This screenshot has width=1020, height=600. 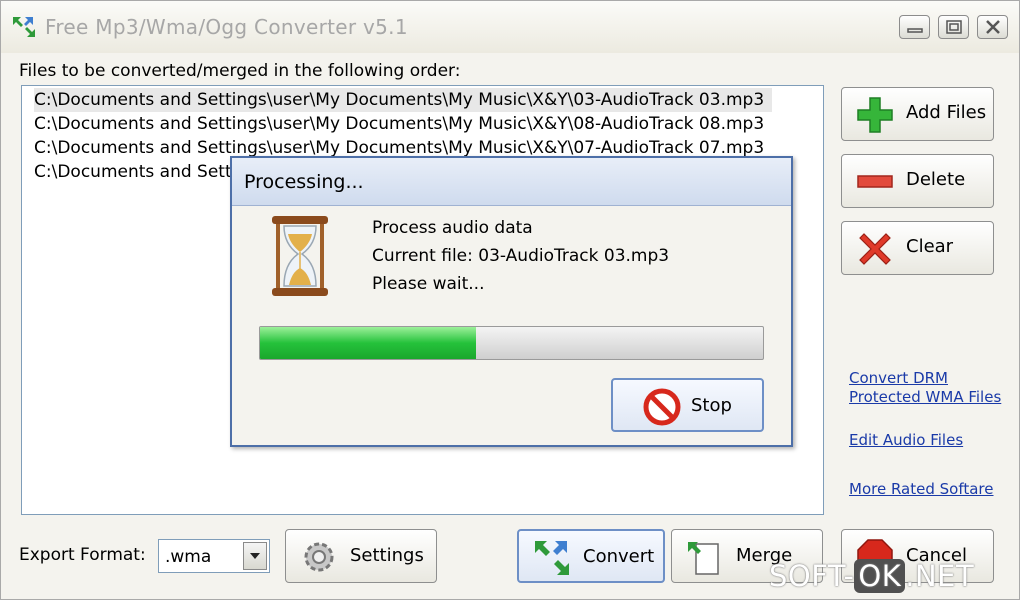 I want to click on maximize-icon, so click(x=954, y=27).